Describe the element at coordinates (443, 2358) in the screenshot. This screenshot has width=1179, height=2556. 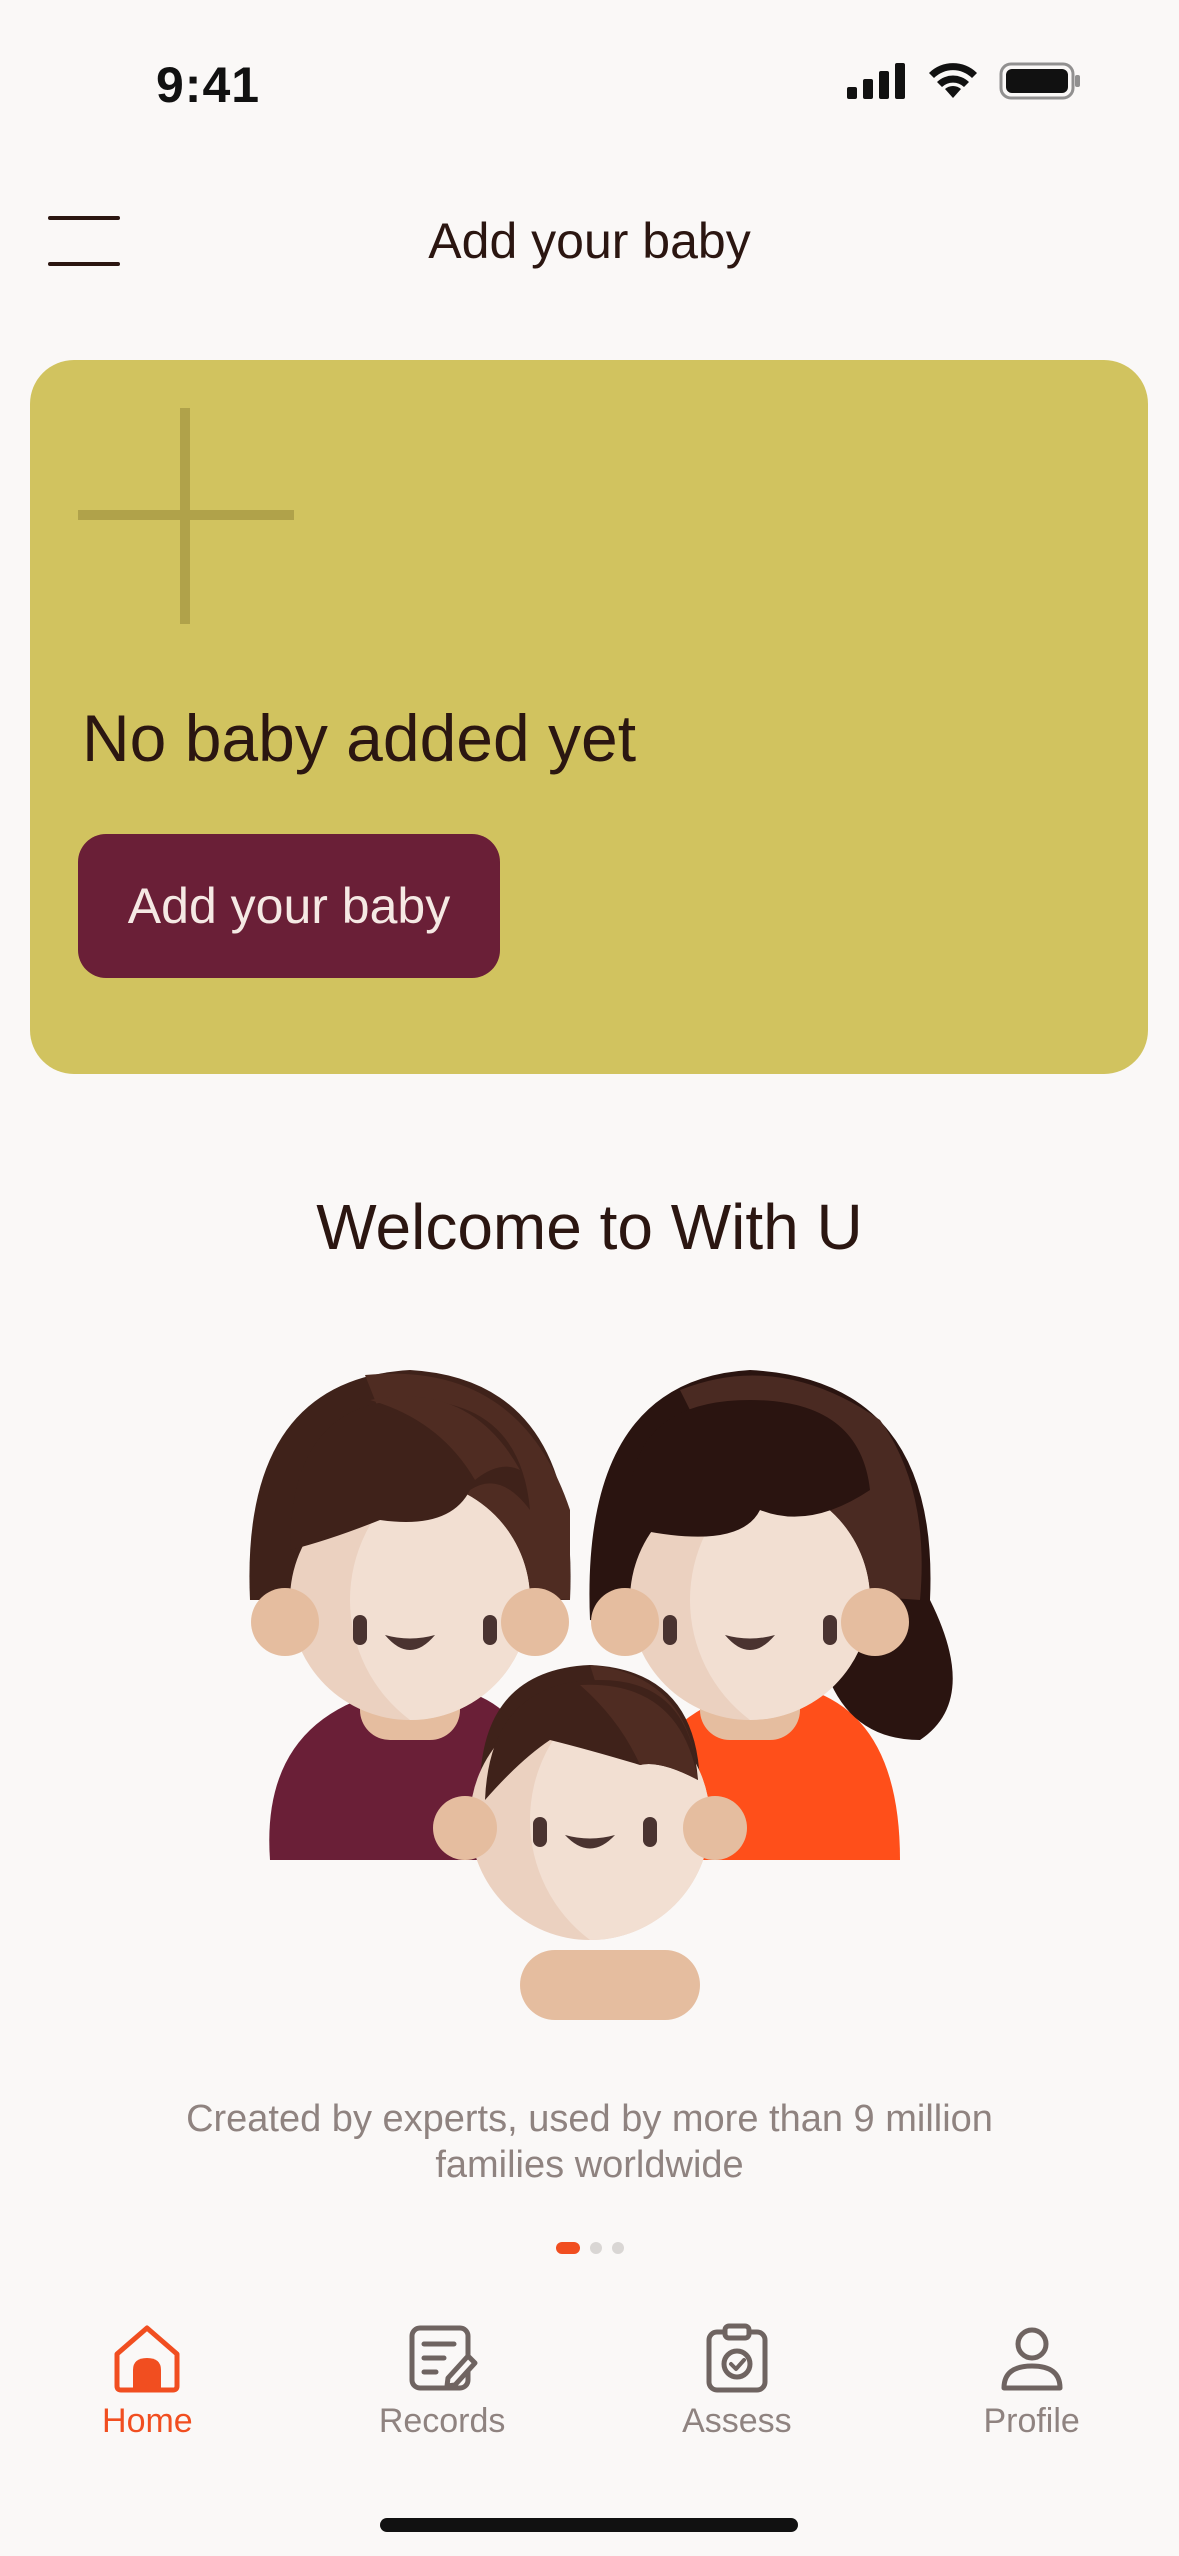
I see `records-icon` at that location.